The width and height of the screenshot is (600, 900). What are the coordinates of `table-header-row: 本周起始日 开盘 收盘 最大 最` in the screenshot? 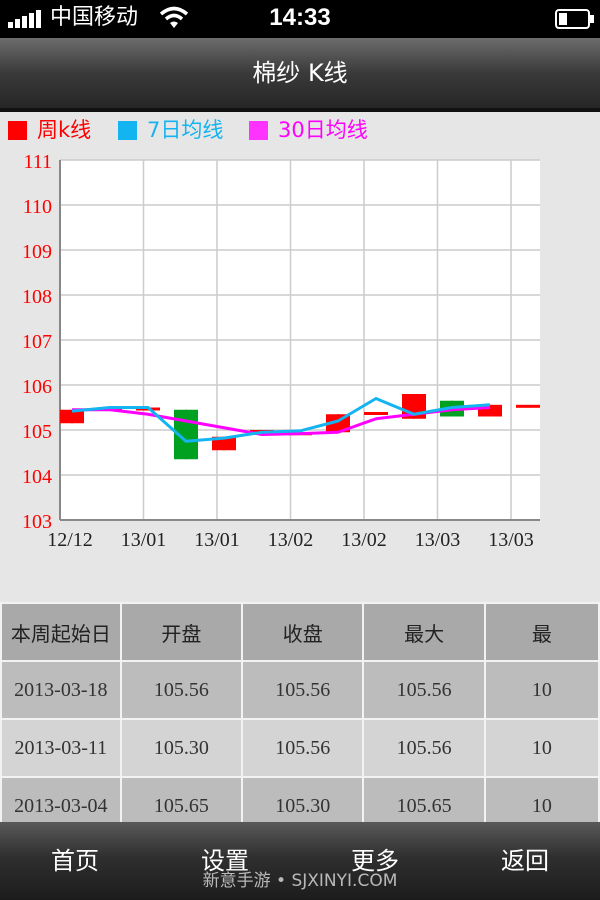 It's located at (300, 632).